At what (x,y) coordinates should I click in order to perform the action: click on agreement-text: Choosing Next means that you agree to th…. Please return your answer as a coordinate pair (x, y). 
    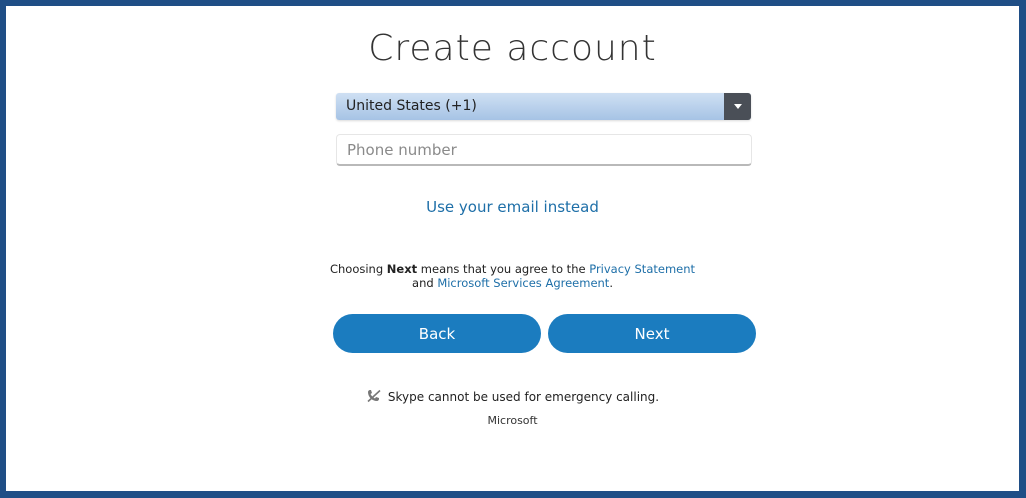
    Looking at the image, I should click on (512, 276).